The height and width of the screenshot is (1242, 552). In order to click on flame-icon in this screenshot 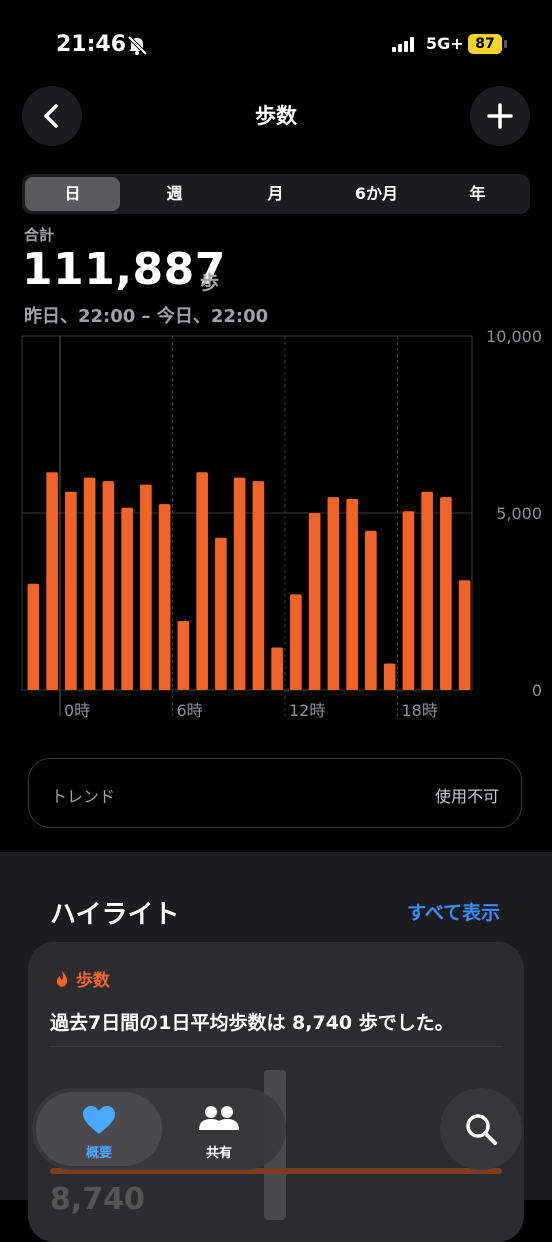, I will do `click(62, 979)`.